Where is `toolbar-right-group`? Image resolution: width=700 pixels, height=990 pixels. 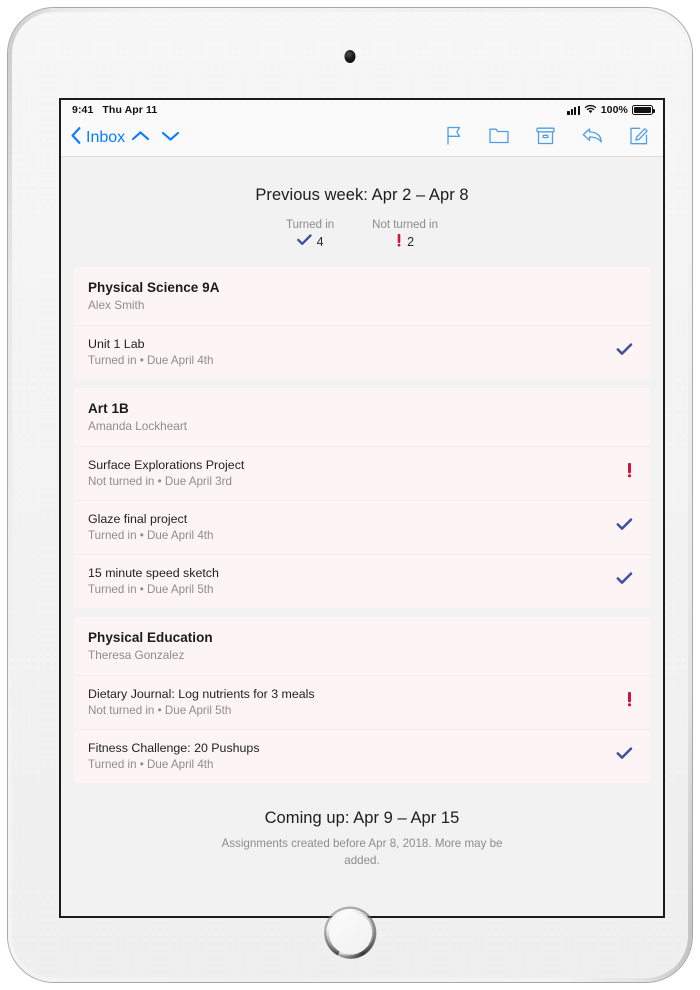 toolbar-right-group is located at coordinates (547, 138).